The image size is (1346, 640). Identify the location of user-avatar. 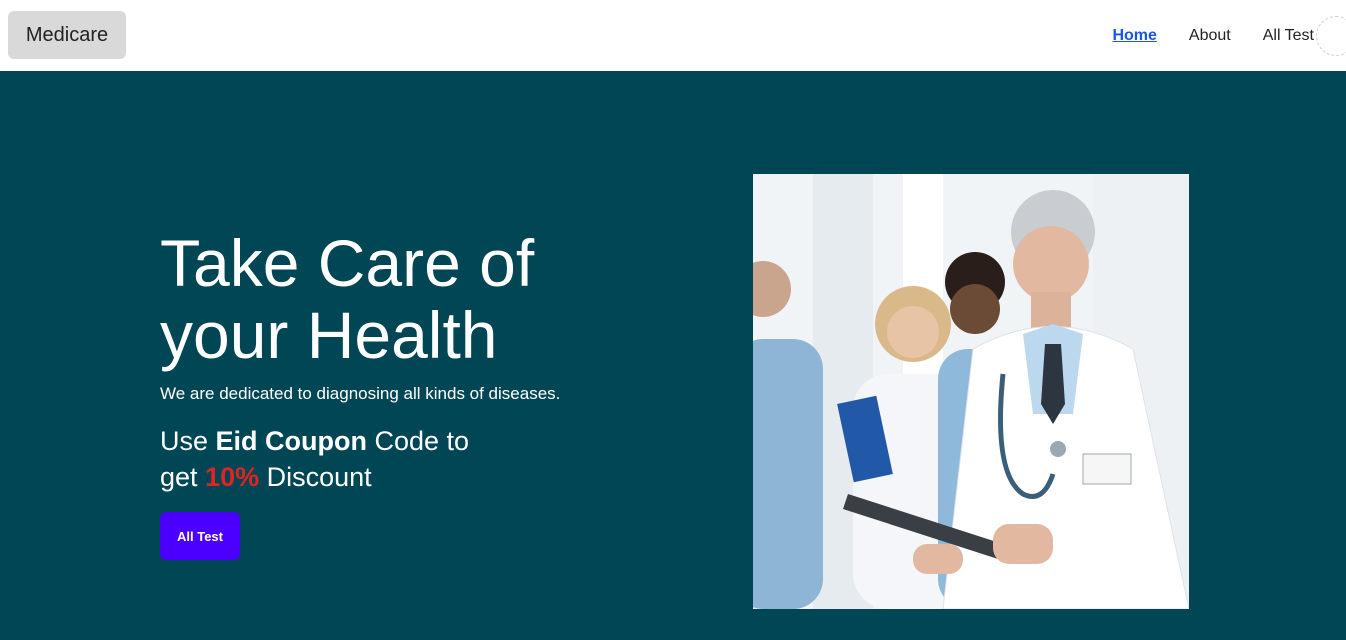
(1331, 36).